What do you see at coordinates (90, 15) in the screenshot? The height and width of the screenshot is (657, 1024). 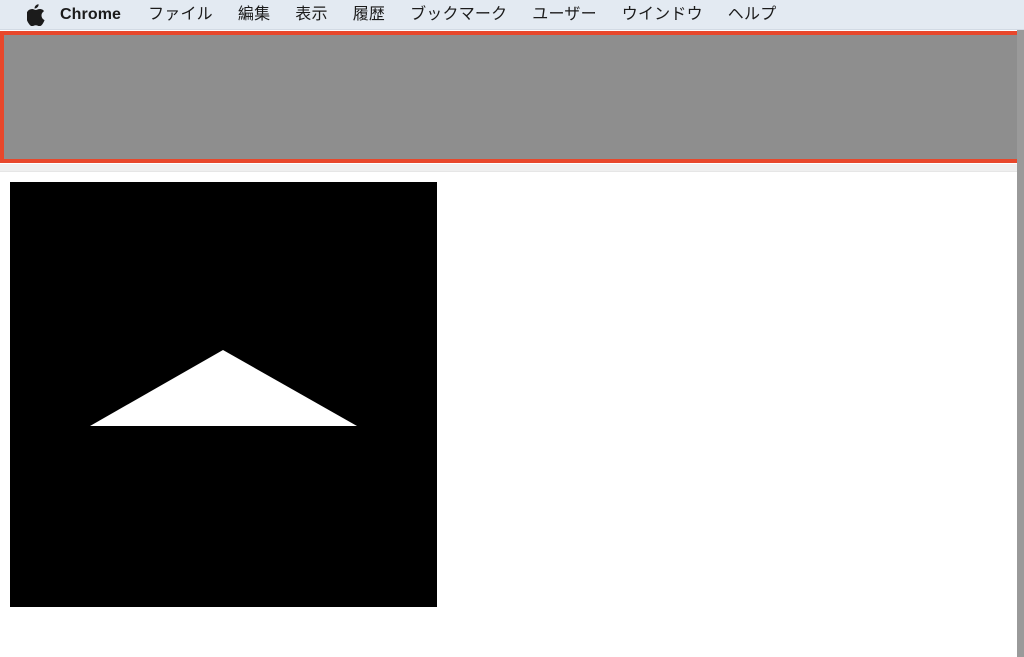 I see `menu-item-chrome: Chrome` at bounding box center [90, 15].